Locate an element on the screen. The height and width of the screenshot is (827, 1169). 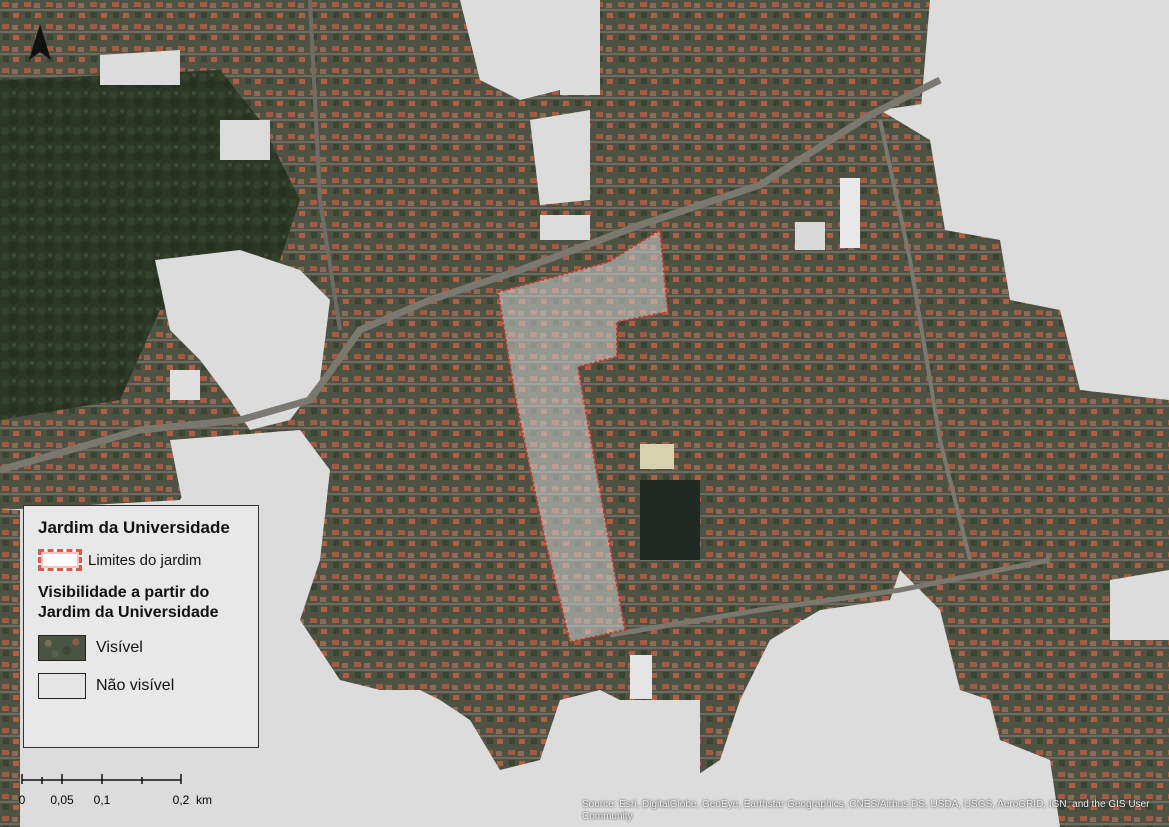
scale-unit: km is located at coordinates (204, 800).